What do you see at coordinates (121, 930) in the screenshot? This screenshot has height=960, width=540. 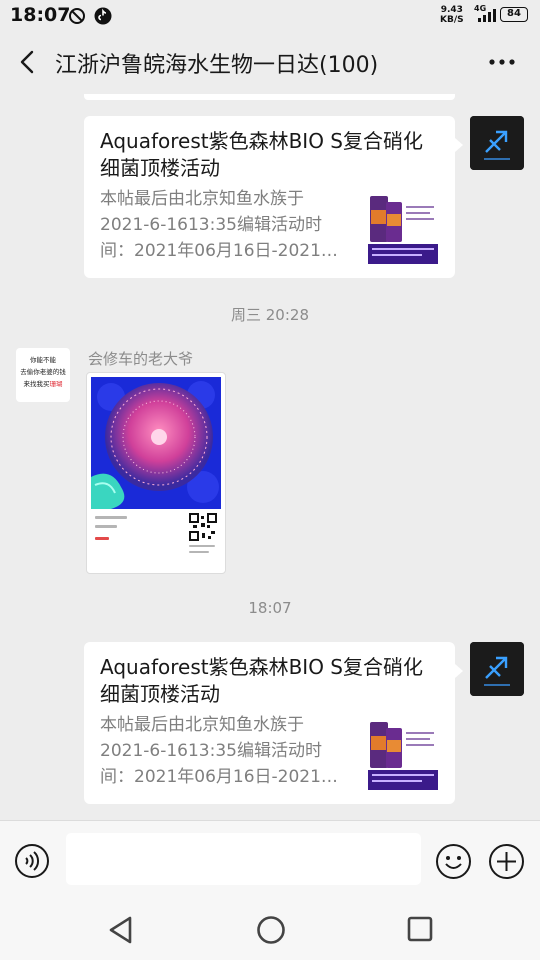 I see `nav-back-icon` at bounding box center [121, 930].